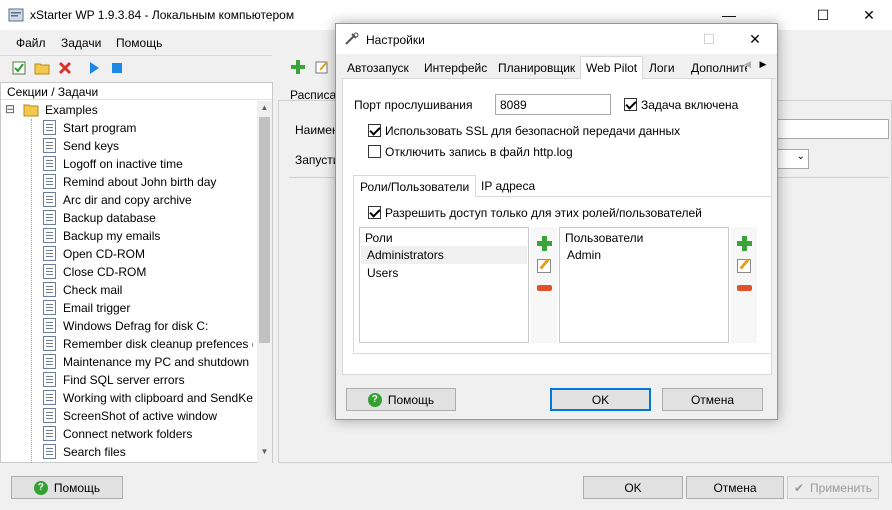 The image size is (892, 510). I want to click on dialog-help-button: ? Помощь, so click(401, 399).